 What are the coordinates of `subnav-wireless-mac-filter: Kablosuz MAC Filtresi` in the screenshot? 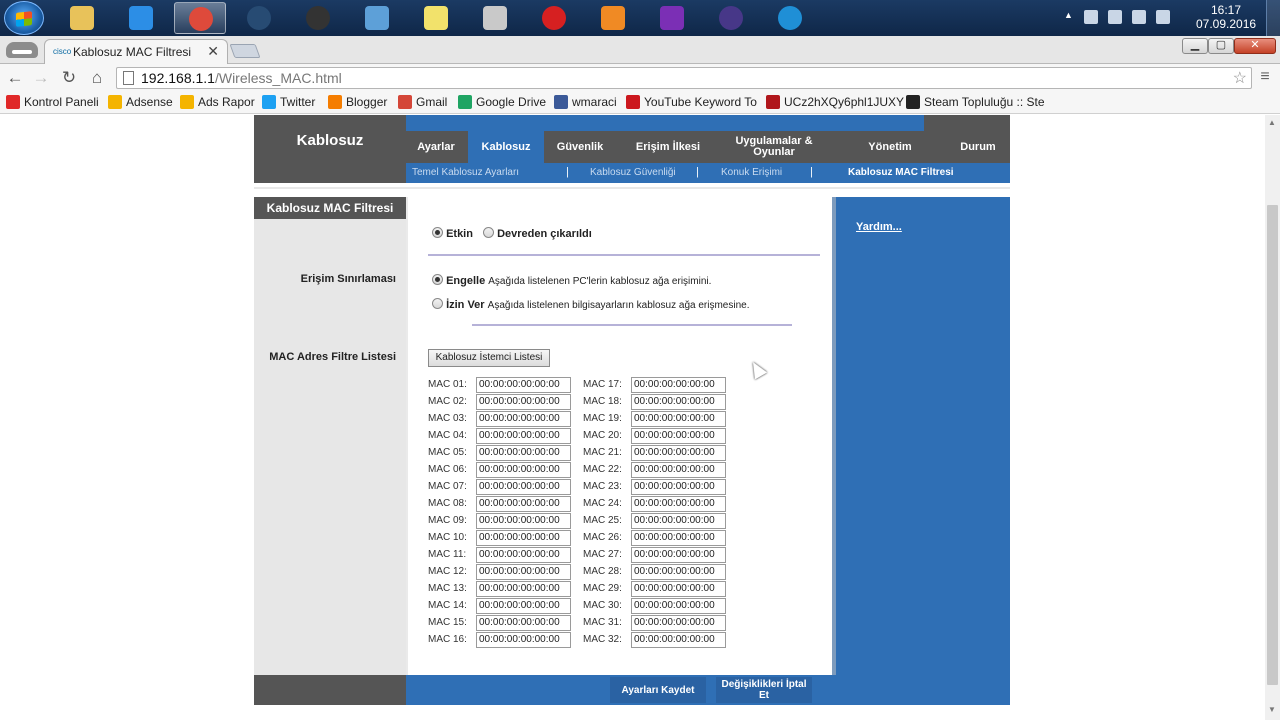 It's located at (901, 172).